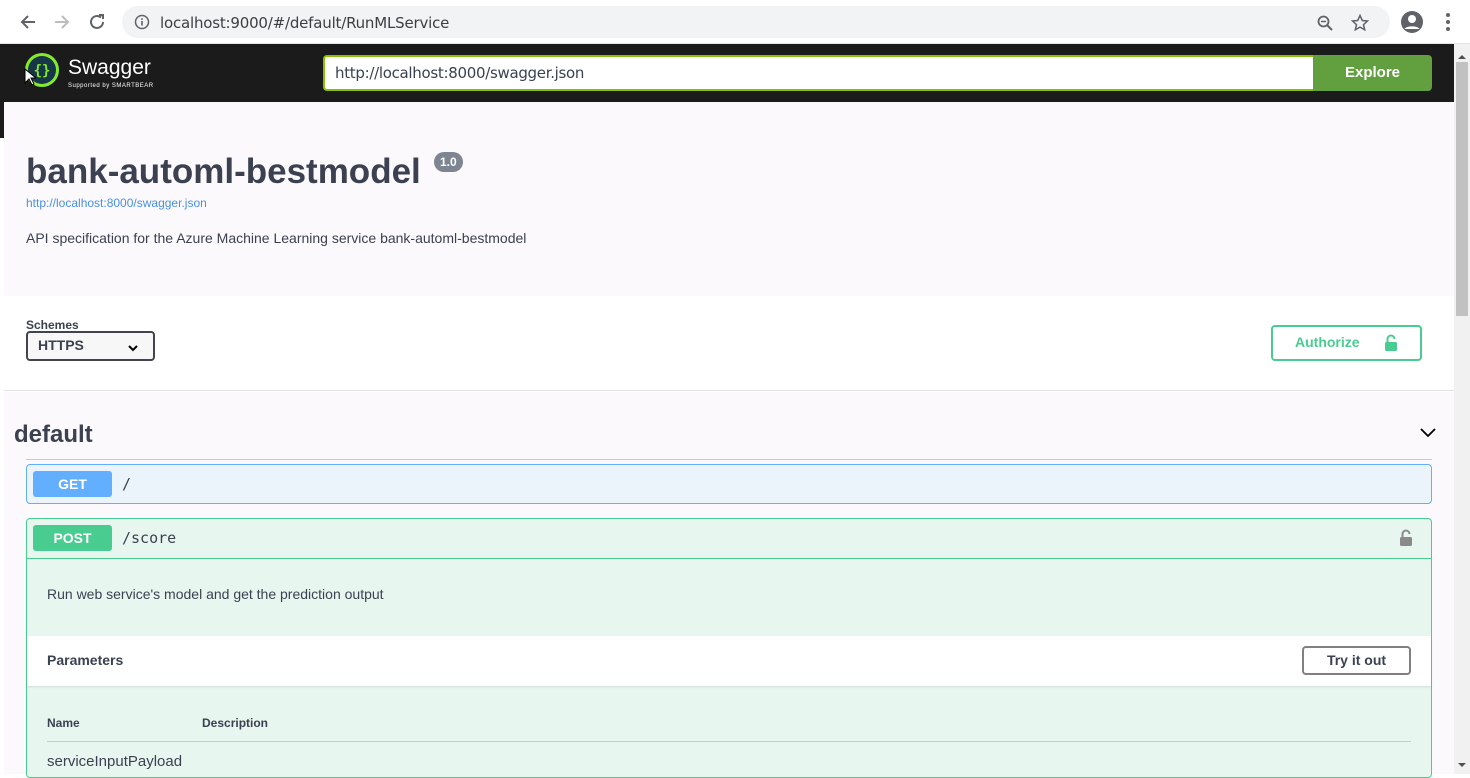  I want to click on spec-link: http://localhost:8000/swagger.json, so click(116, 203).